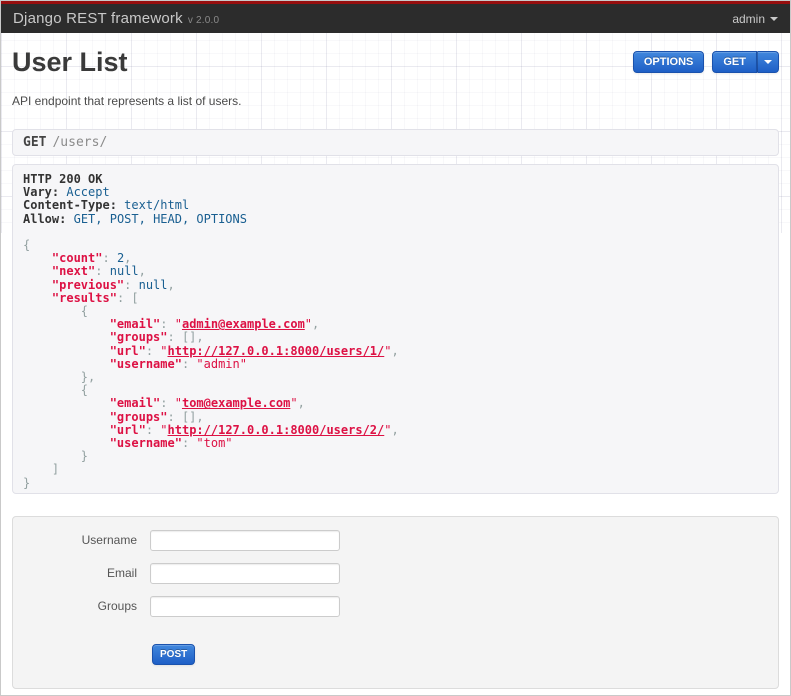 Image resolution: width=791 pixels, height=696 pixels. Describe the element at coordinates (73, 271) in the screenshot. I see `code-token: "next"` at that location.